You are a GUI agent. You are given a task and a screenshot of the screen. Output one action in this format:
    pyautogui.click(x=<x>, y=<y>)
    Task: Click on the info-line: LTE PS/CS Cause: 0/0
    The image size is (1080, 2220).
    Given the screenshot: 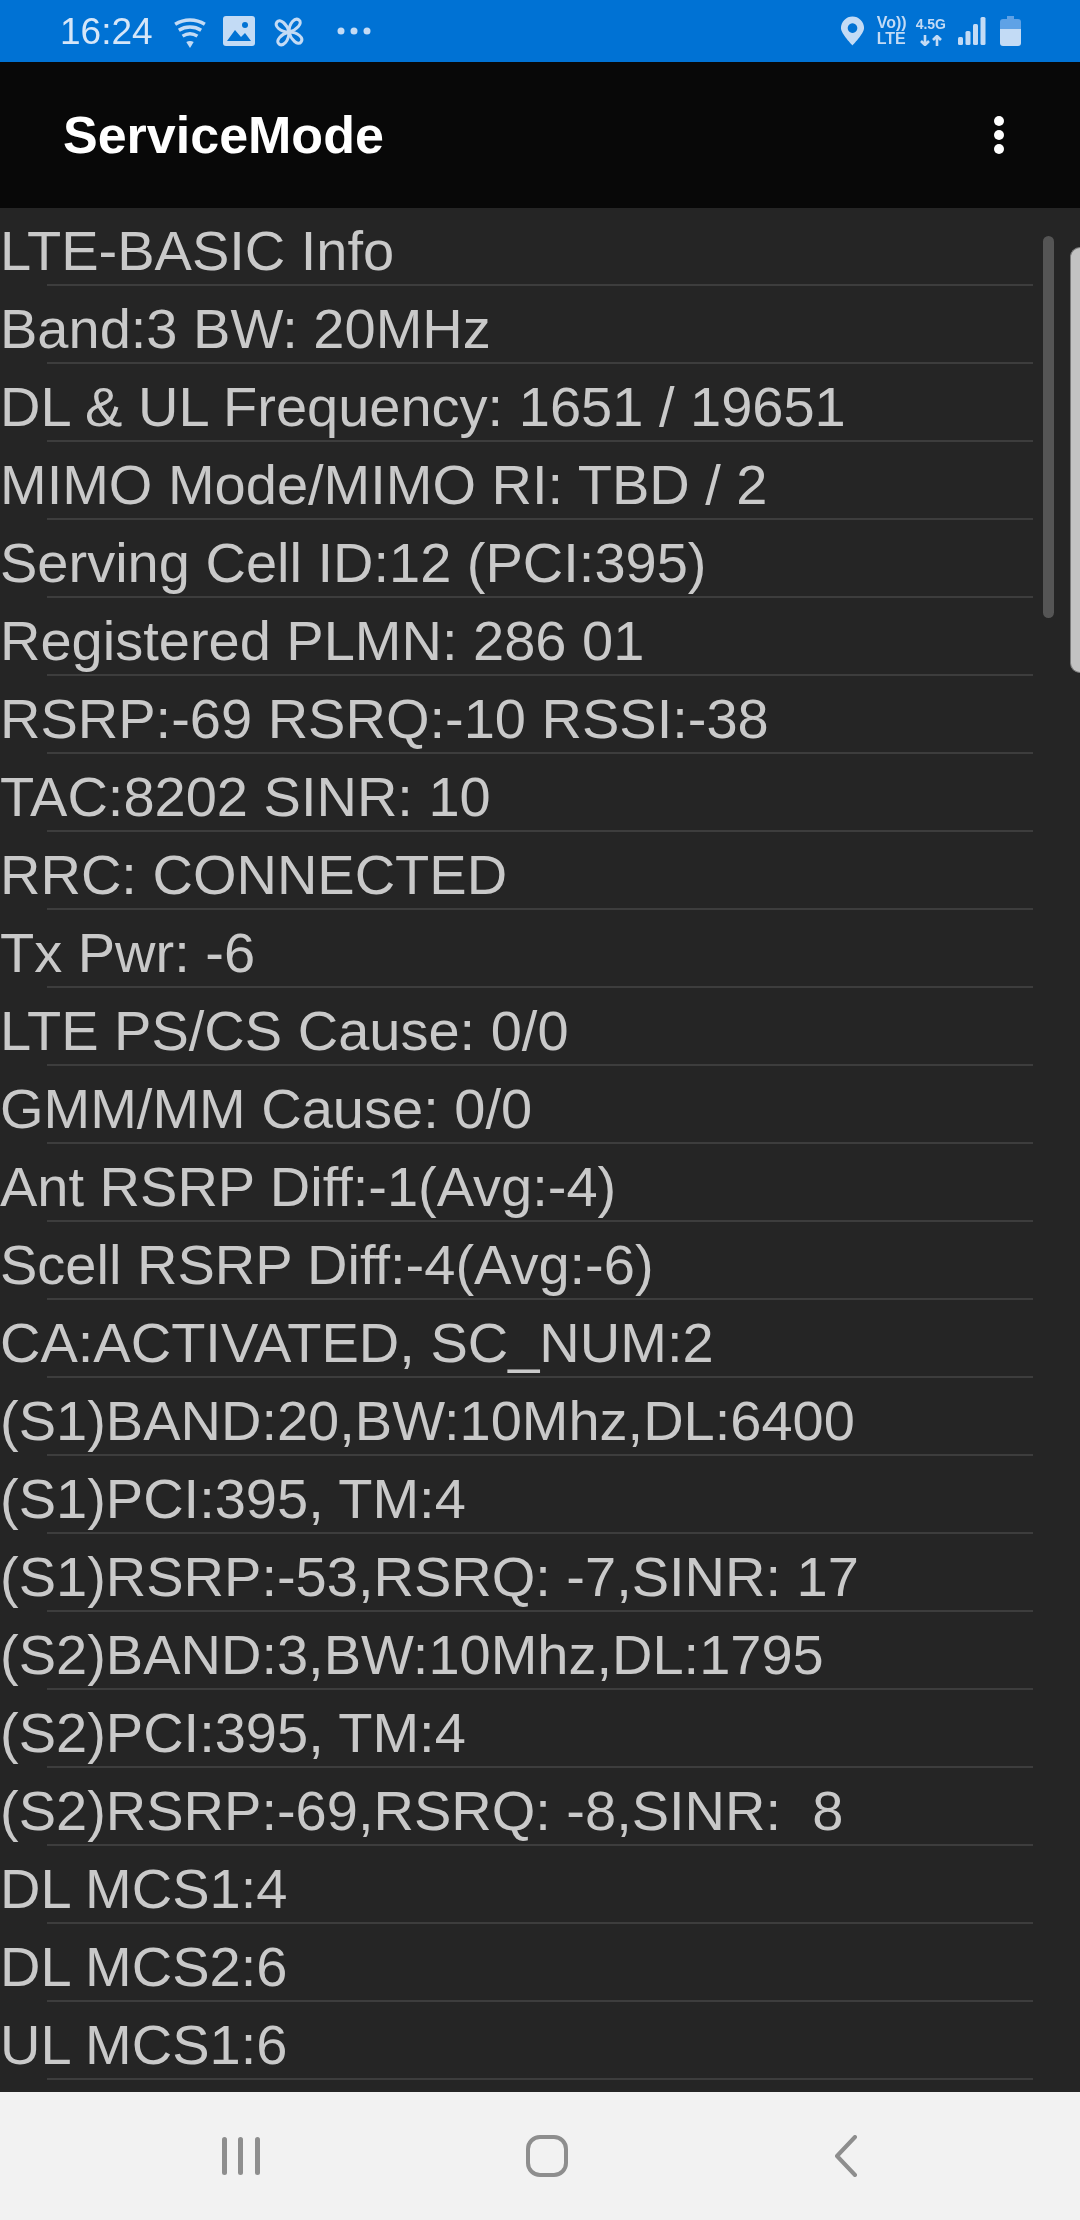 What is the action you would take?
    pyautogui.click(x=284, y=1031)
    